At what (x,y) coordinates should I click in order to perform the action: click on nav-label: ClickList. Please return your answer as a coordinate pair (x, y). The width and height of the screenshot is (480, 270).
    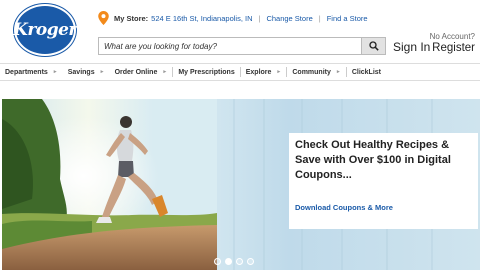
    Looking at the image, I should click on (366, 72).